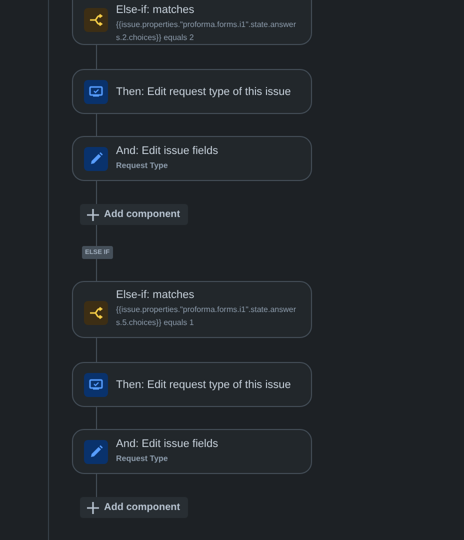 Image resolution: width=464 pixels, height=540 pixels. I want to click on rule-card: Else-if: matches {{issue.properties."proforma.forms.i1".state.answers.5.choices}} equals 1, so click(192, 309).